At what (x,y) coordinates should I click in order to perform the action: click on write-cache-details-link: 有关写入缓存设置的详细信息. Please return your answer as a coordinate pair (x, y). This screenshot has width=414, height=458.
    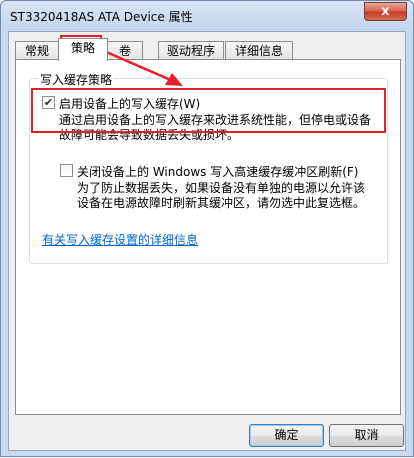
    Looking at the image, I should click on (120, 239).